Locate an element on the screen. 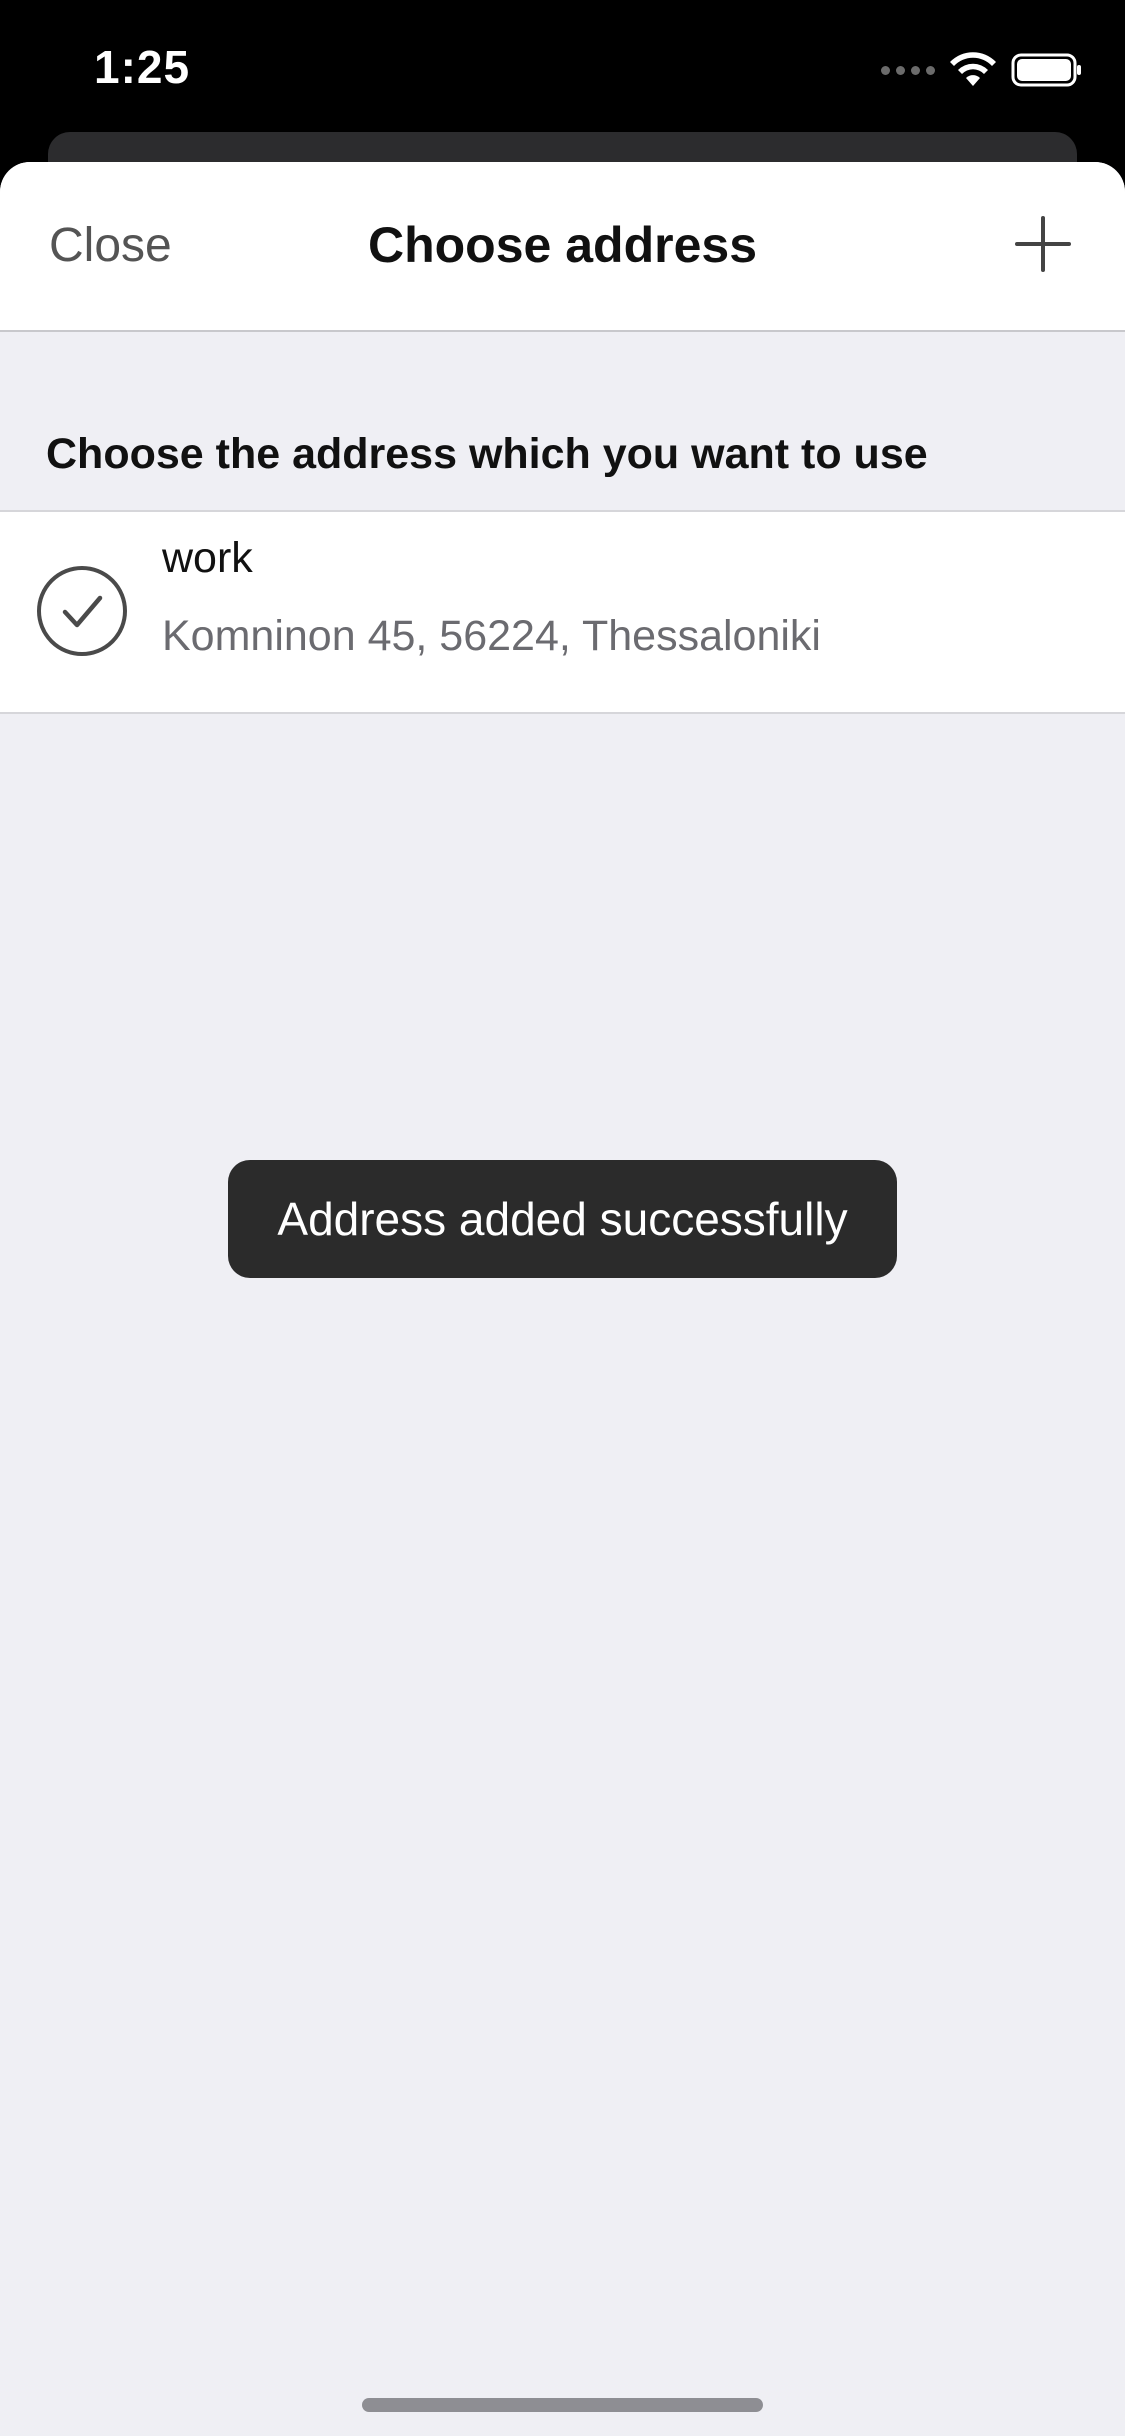  navigation-bar: Close Choose address is located at coordinates (562, 247).